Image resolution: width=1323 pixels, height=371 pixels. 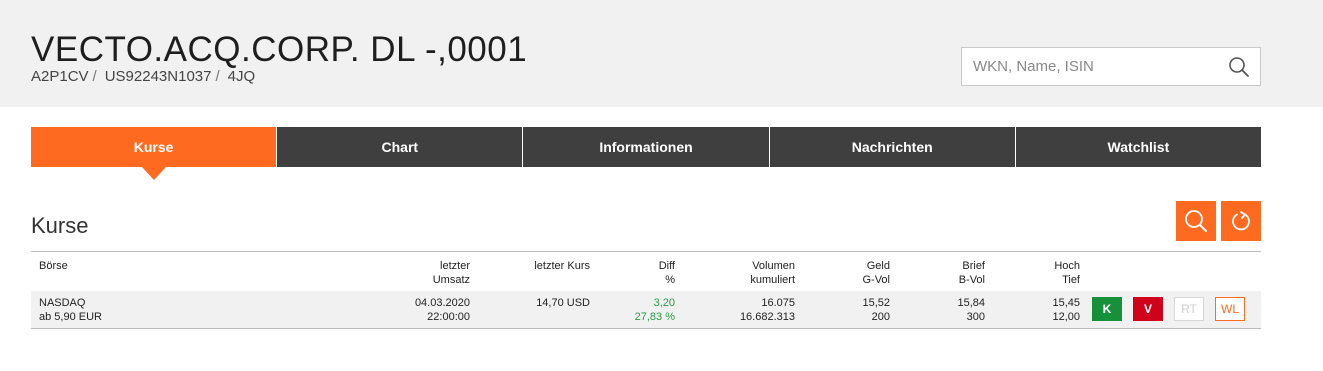 I want to click on refresh-button, so click(x=1241, y=221).